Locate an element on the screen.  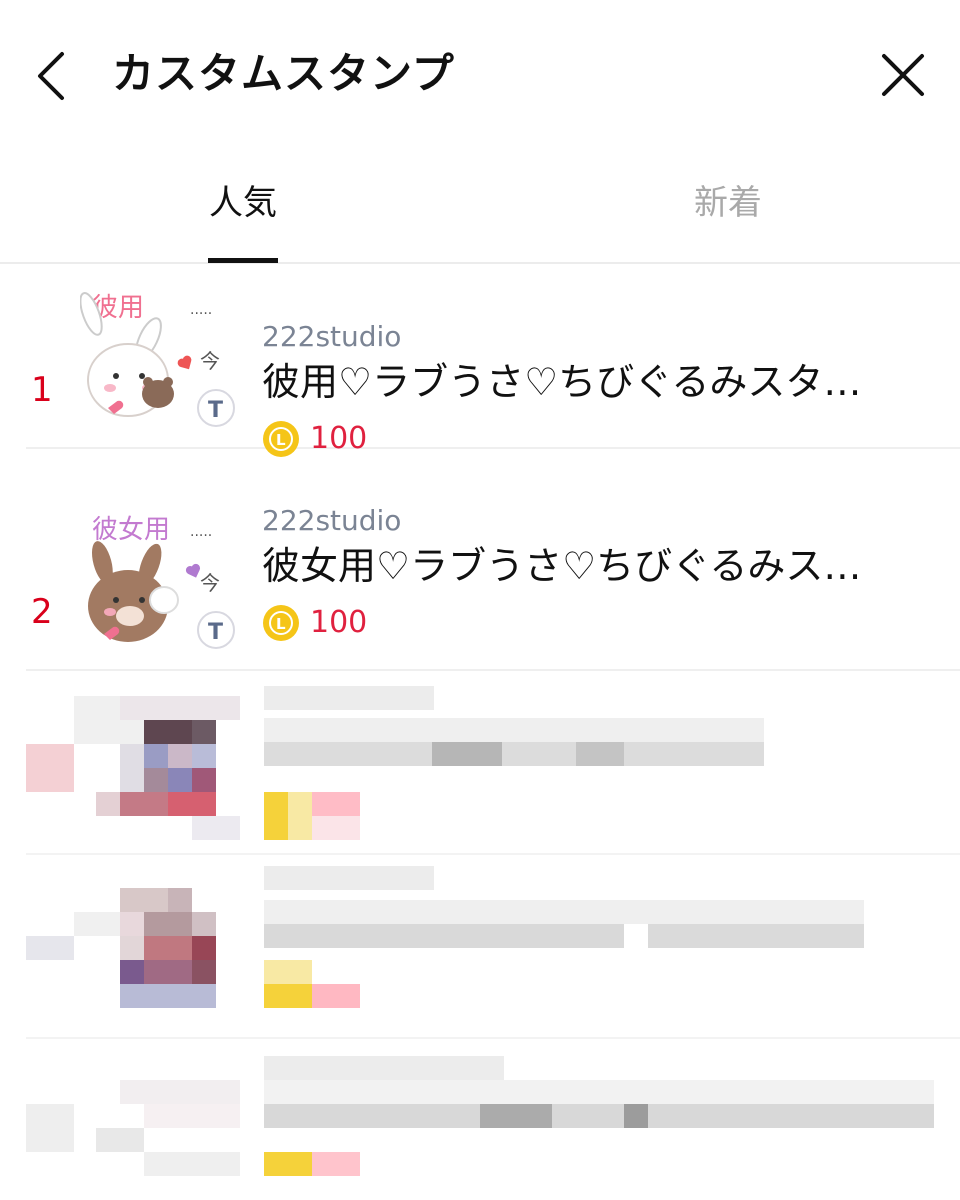
tab-new: 新着 is located at coordinates (728, 203).